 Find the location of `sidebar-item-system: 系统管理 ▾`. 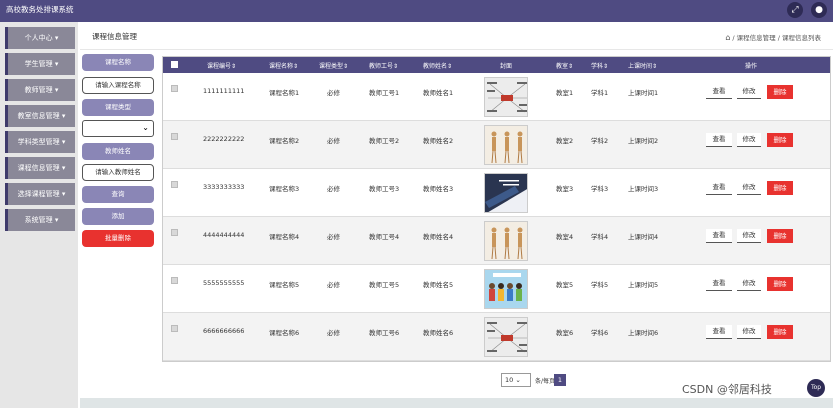

sidebar-item-system: 系统管理 ▾ is located at coordinates (40, 220).